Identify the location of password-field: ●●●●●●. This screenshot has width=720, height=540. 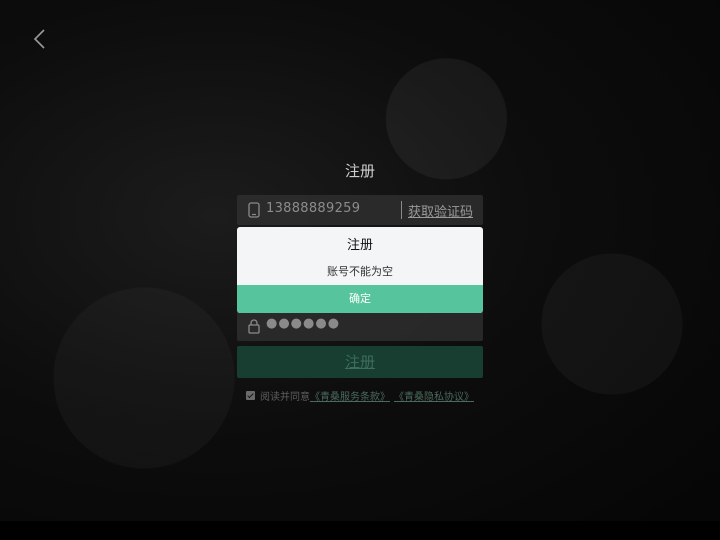
(360, 326).